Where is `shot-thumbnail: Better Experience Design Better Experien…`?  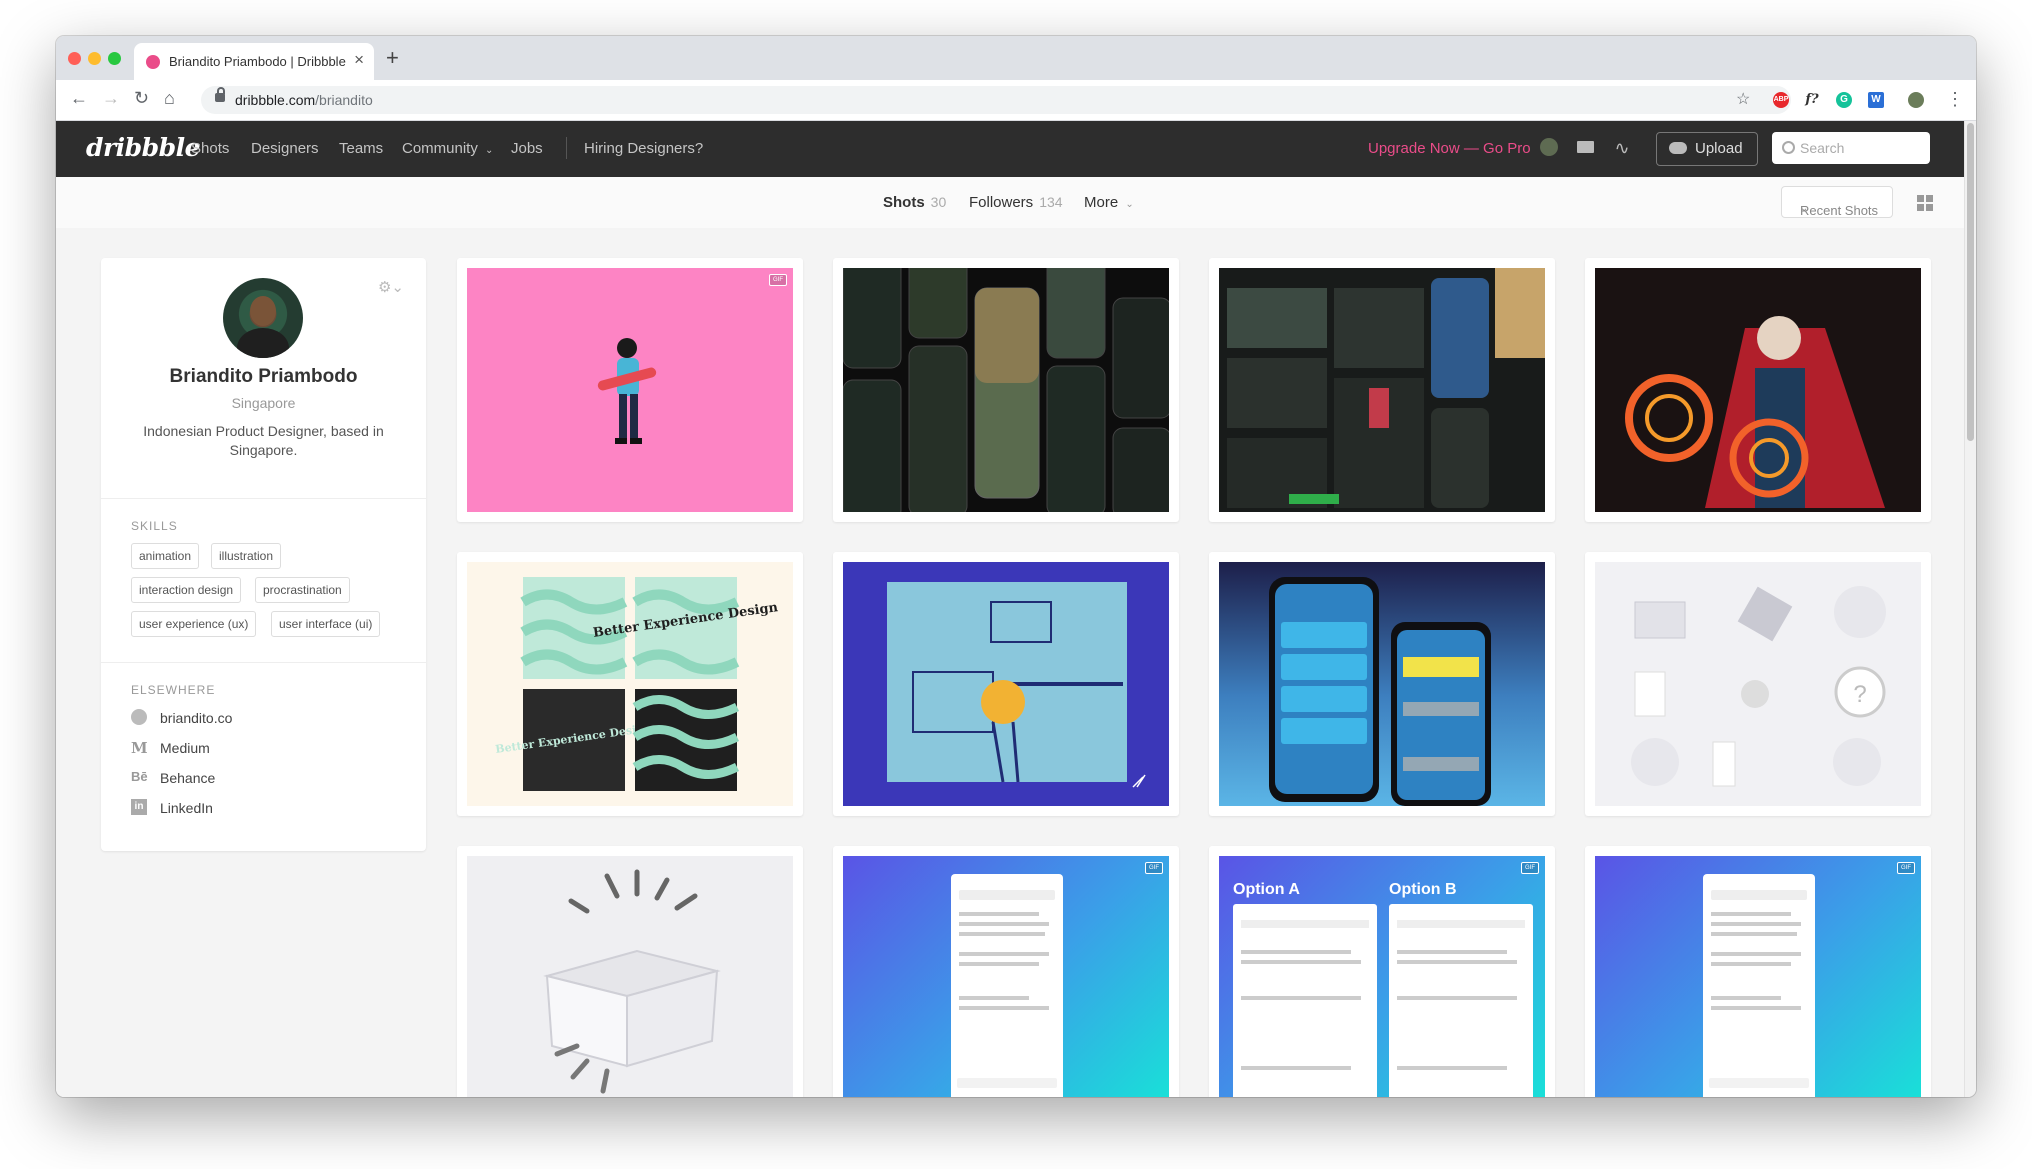 shot-thumbnail: Better Experience Design Better Experien… is located at coordinates (630, 684).